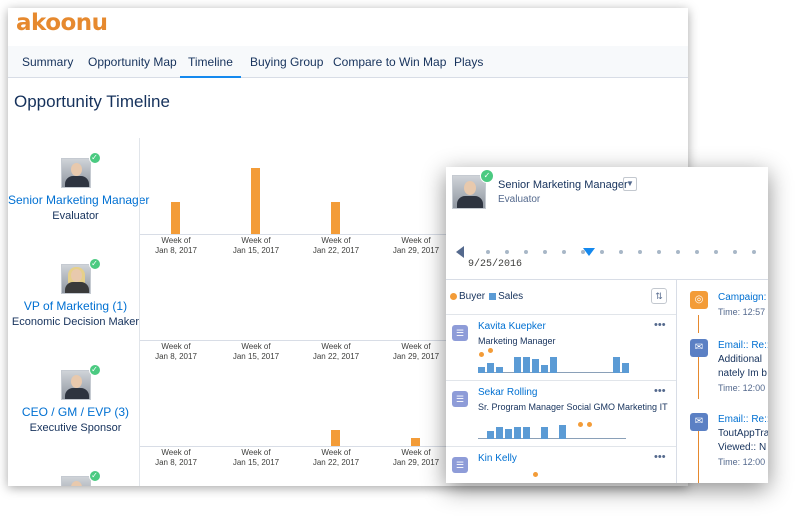 The height and width of the screenshot is (527, 799). What do you see at coordinates (612, 252) in the screenshot?
I see `mini-timeline` at bounding box center [612, 252].